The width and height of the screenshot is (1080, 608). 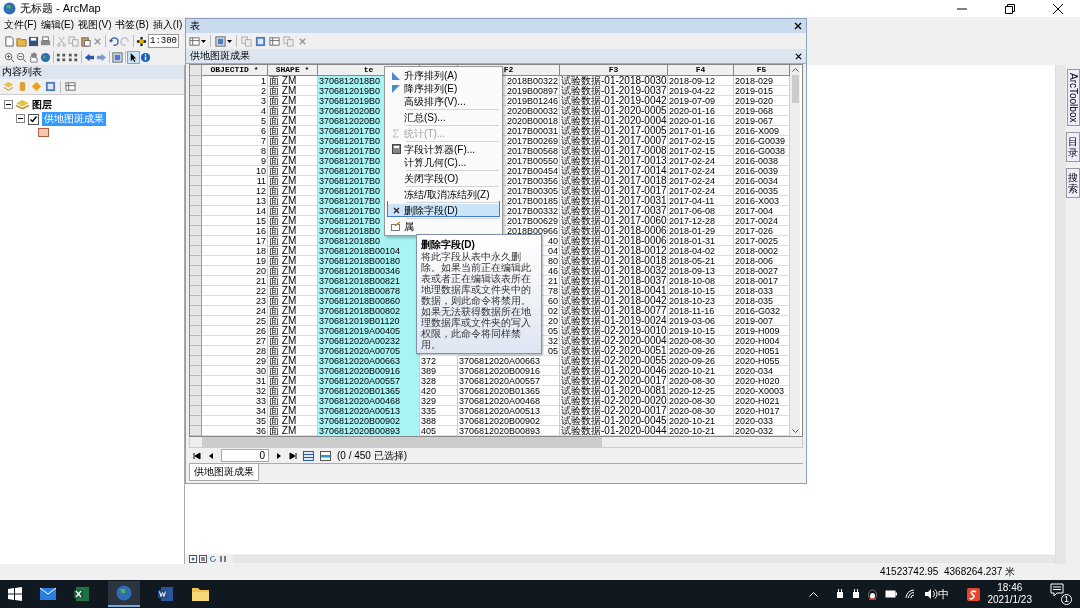 What do you see at coordinates (279, 455) in the screenshot?
I see `next-record-icon` at bounding box center [279, 455].